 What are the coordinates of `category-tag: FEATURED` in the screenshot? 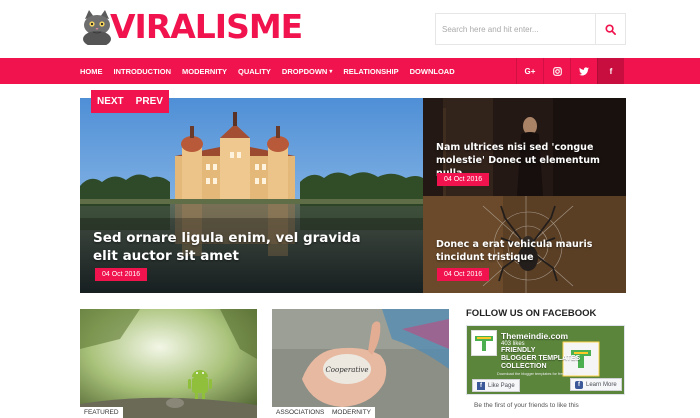 It's located at (101, 412).